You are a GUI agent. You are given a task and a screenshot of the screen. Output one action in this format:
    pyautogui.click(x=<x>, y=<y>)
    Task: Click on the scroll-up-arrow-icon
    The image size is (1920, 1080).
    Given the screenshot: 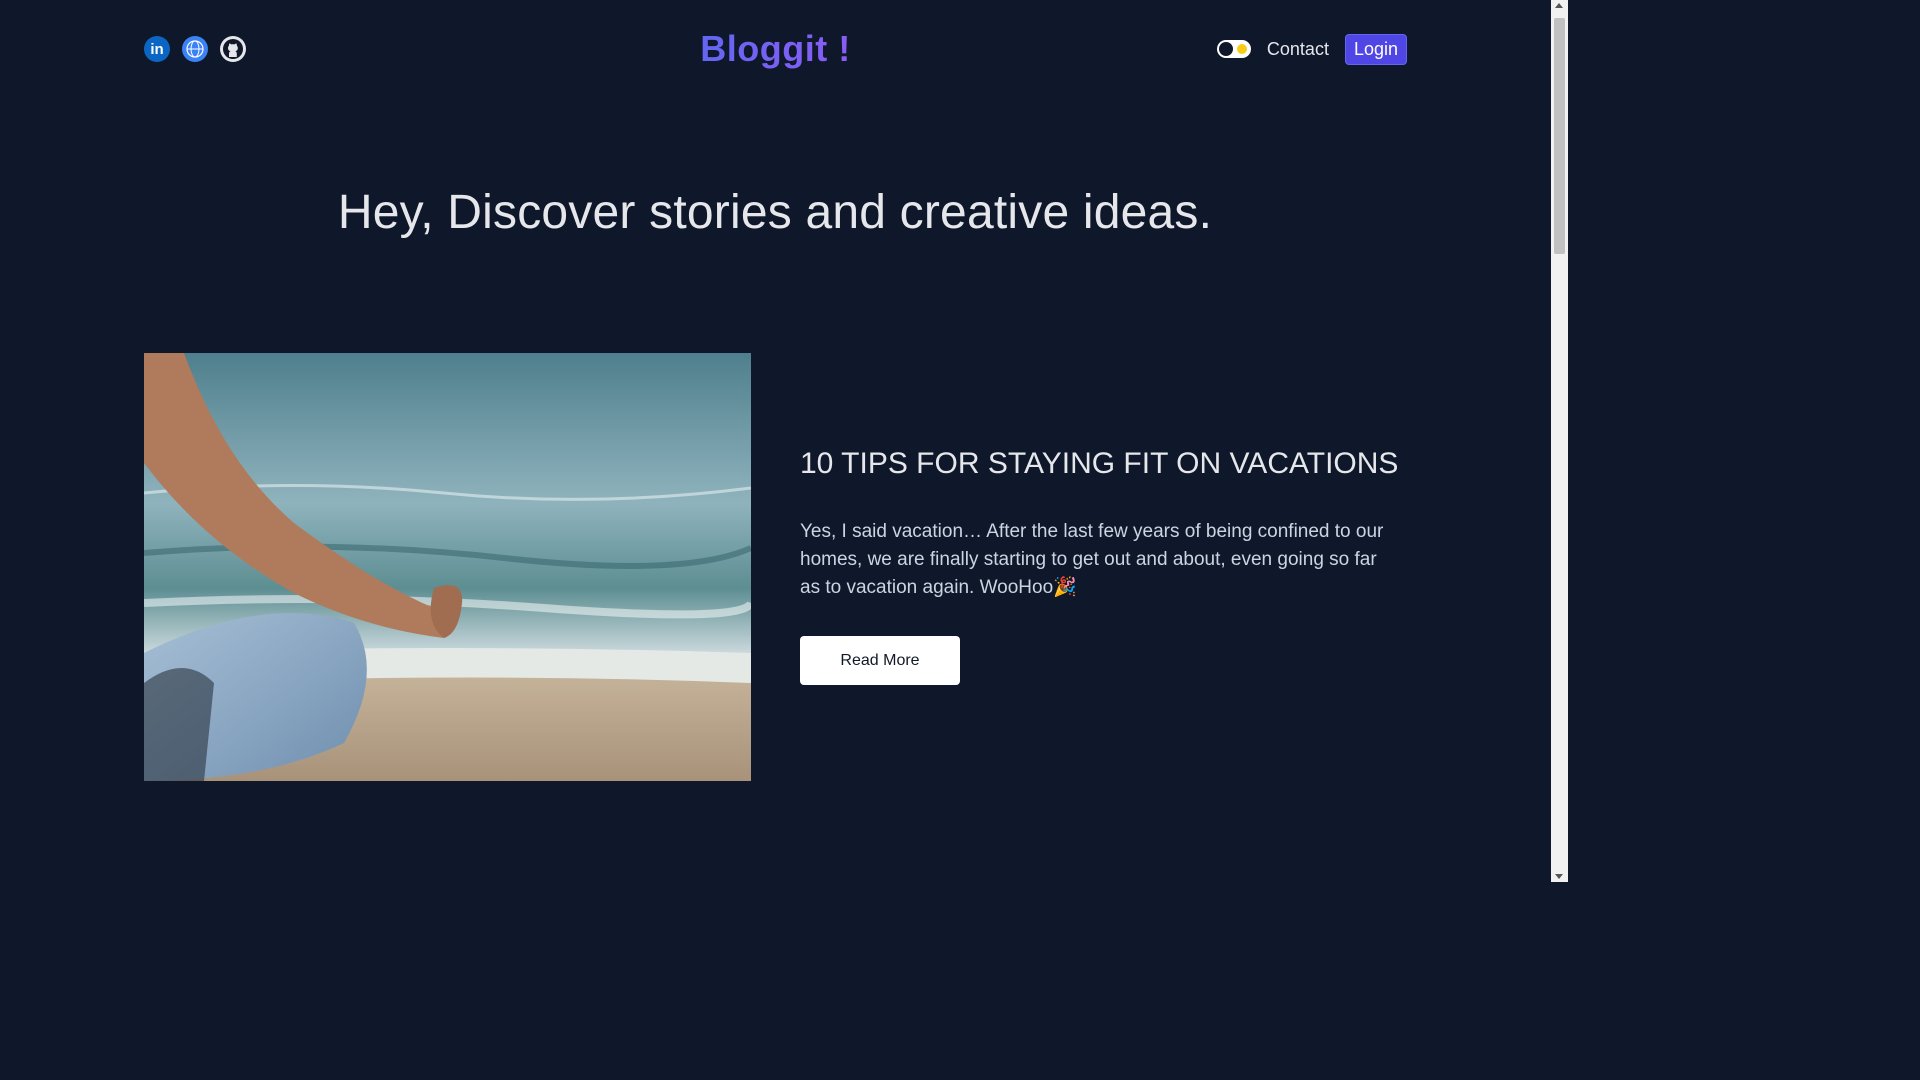 What is the action you would take?
    pyautogui.click(x=1559, y=5)
    